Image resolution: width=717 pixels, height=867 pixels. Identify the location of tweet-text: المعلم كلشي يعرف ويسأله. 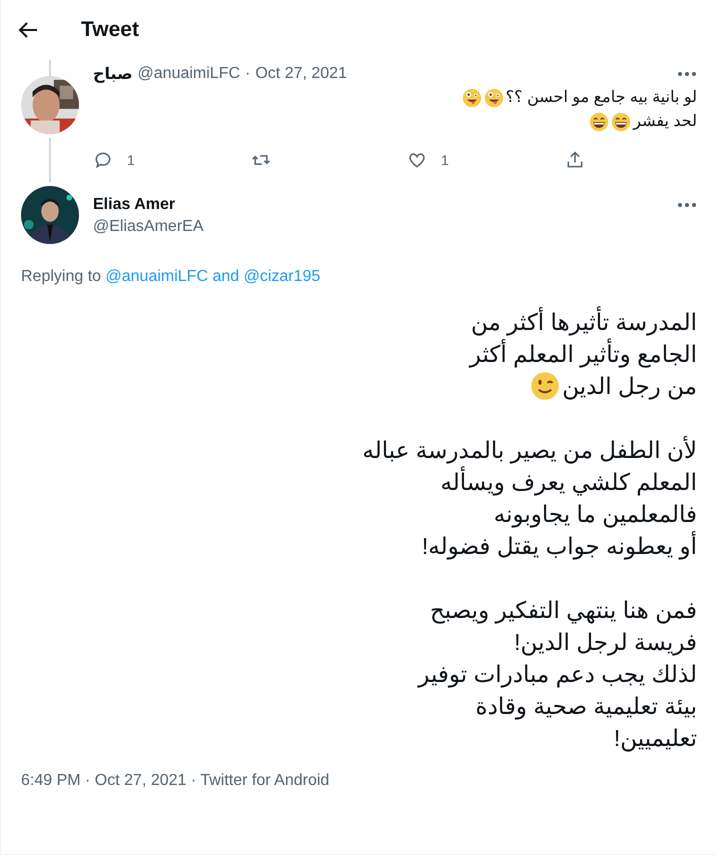
(568, 482).